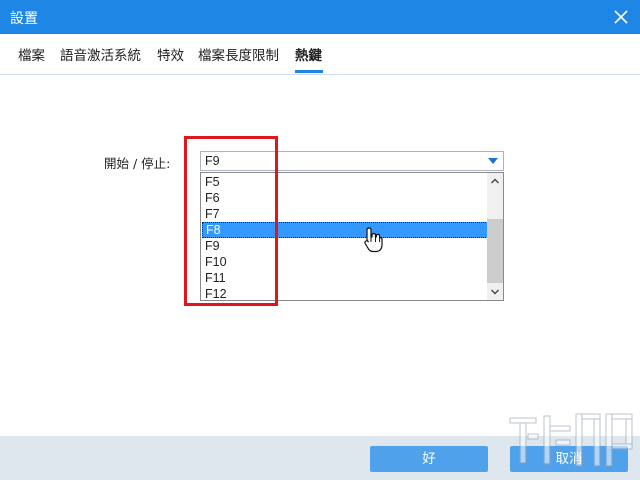 This screenshot has height=480, width=640. I want to click on scroll-down-button, so click(495, 292).